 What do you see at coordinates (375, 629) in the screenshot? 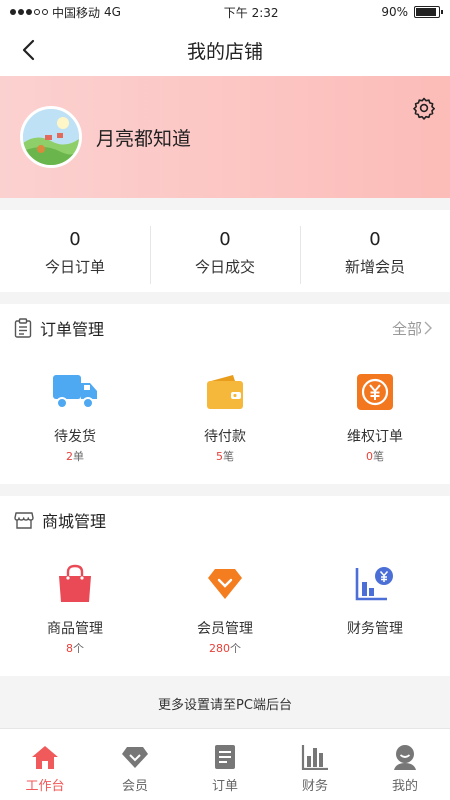
I see `grid-label: 财务管理` at bounding box center [375, 629].